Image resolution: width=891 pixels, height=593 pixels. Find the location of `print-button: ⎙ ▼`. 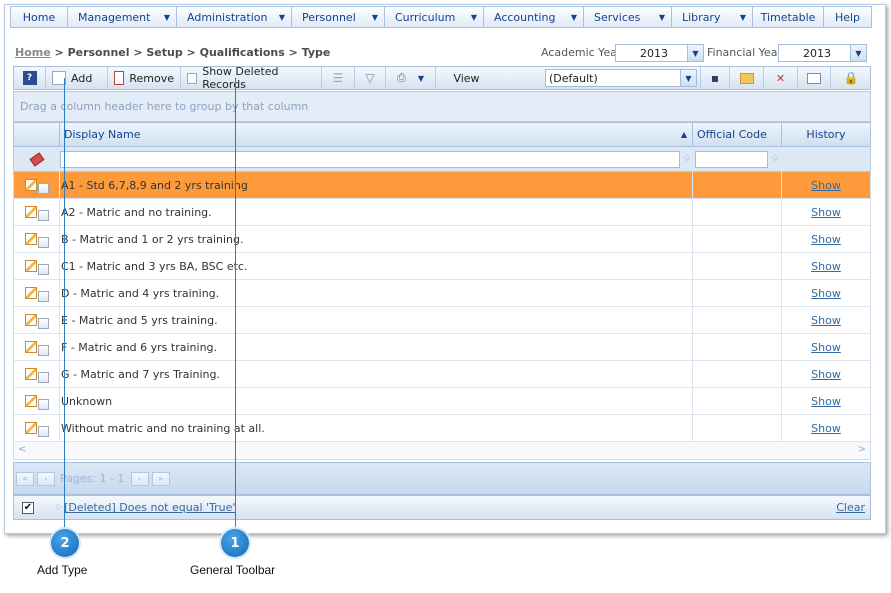

print-button: ⎙ ▼ is located at coordinates (411, 78).